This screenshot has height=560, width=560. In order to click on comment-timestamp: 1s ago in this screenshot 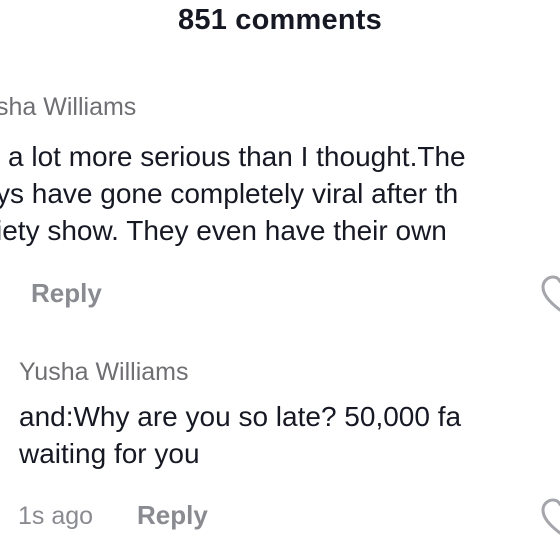, I will do `click(56, 516)`.